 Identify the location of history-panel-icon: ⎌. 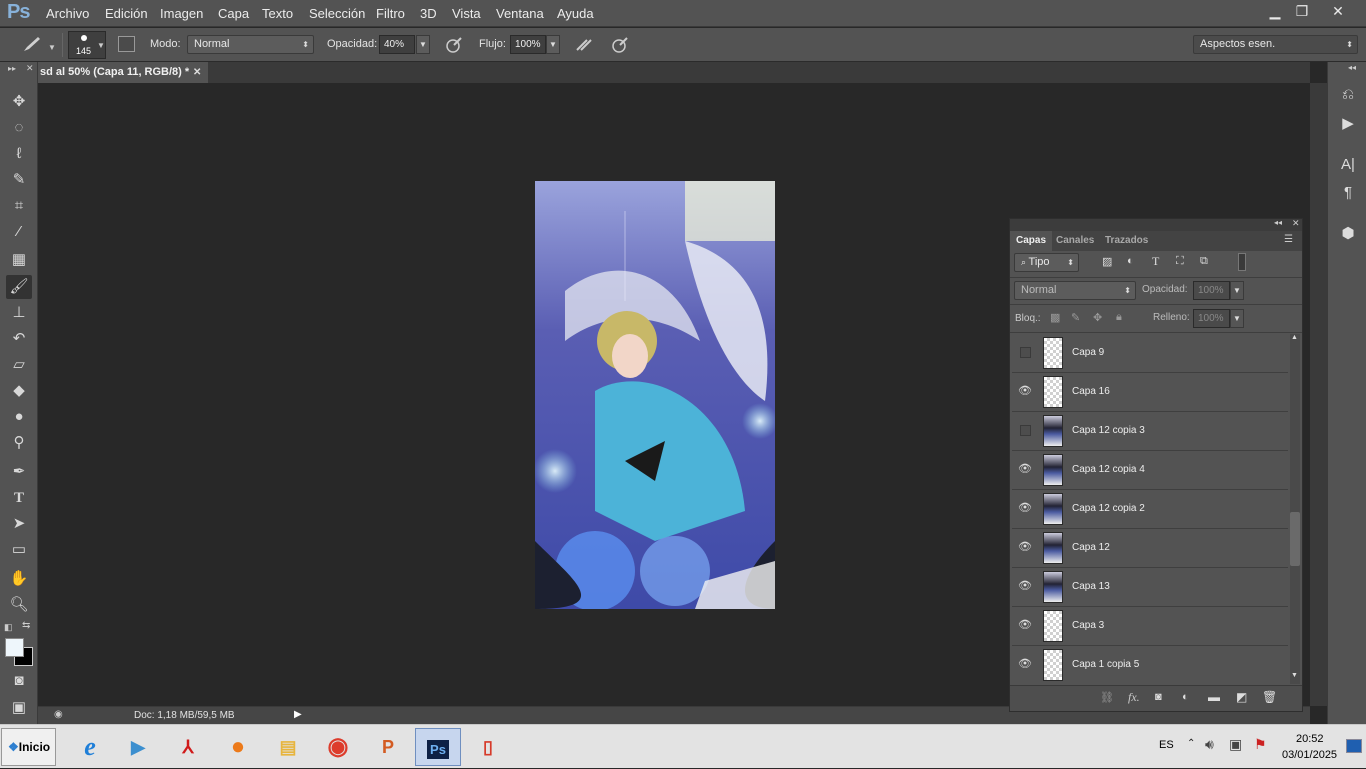
(1348, 97).